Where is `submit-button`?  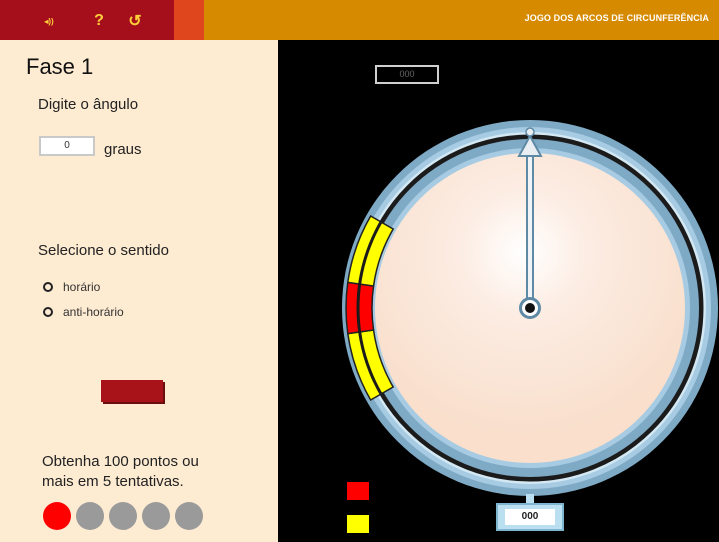
submit-button is located at coordinates (132, 391).